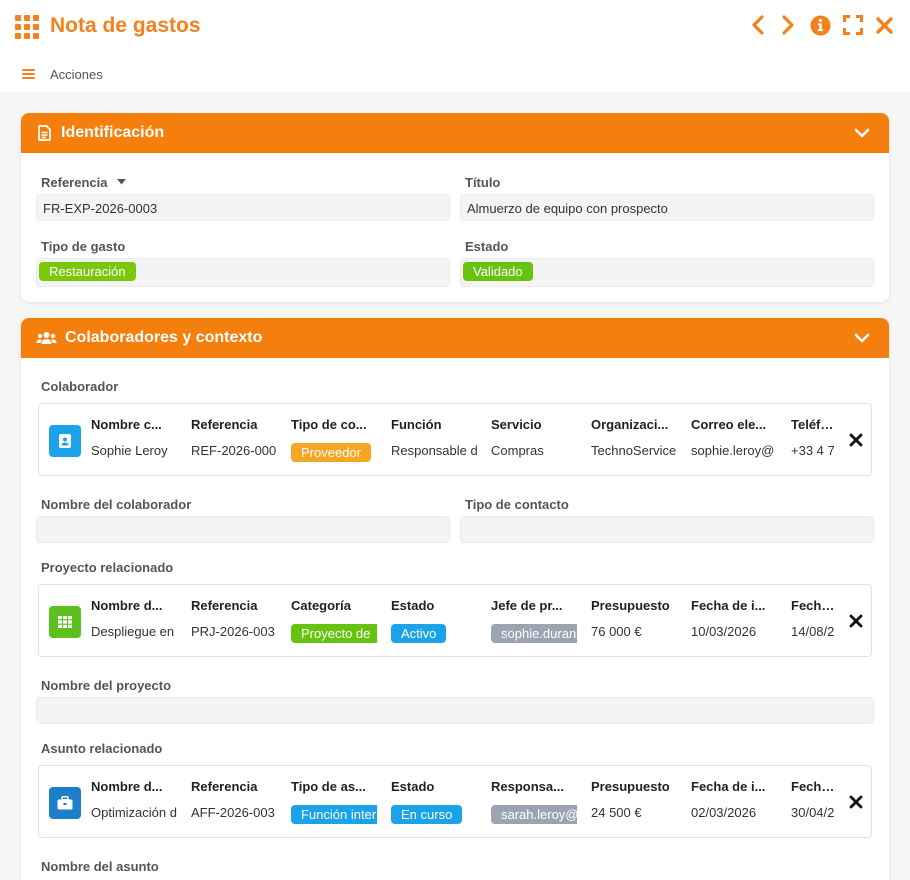 The image size is (910, 880). What do you see at coordinates (483, 182) in the screenshot?
I see `titulo-label: Título` at bounding box center [483, 182].